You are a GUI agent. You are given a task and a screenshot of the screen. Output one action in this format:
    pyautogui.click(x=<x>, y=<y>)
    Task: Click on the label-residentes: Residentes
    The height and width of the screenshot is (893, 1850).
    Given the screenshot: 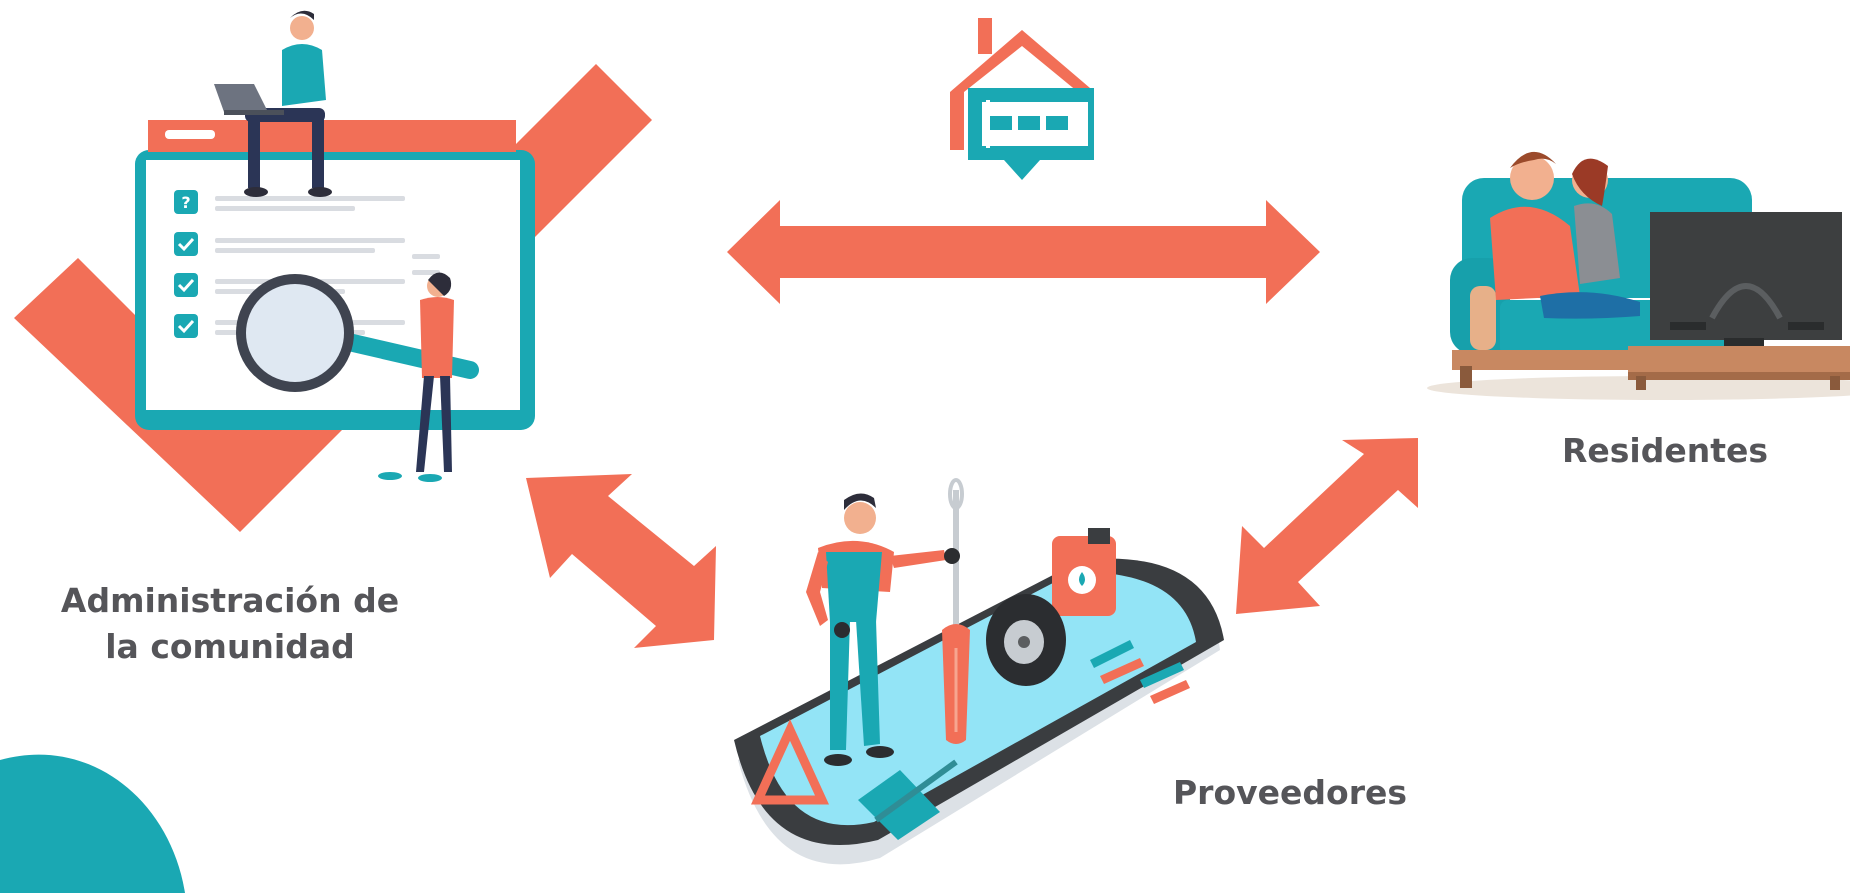 What is the action you would take?
    pyautogui.click(x=1665, y=450)
    